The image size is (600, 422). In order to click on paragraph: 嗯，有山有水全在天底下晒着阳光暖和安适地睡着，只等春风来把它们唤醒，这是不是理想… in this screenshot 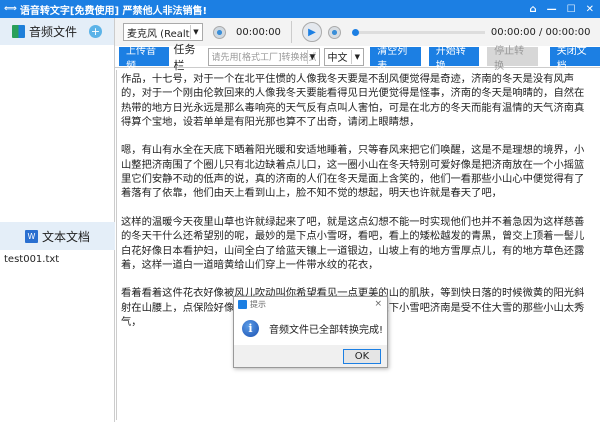, I will do `click(353, 172)`.